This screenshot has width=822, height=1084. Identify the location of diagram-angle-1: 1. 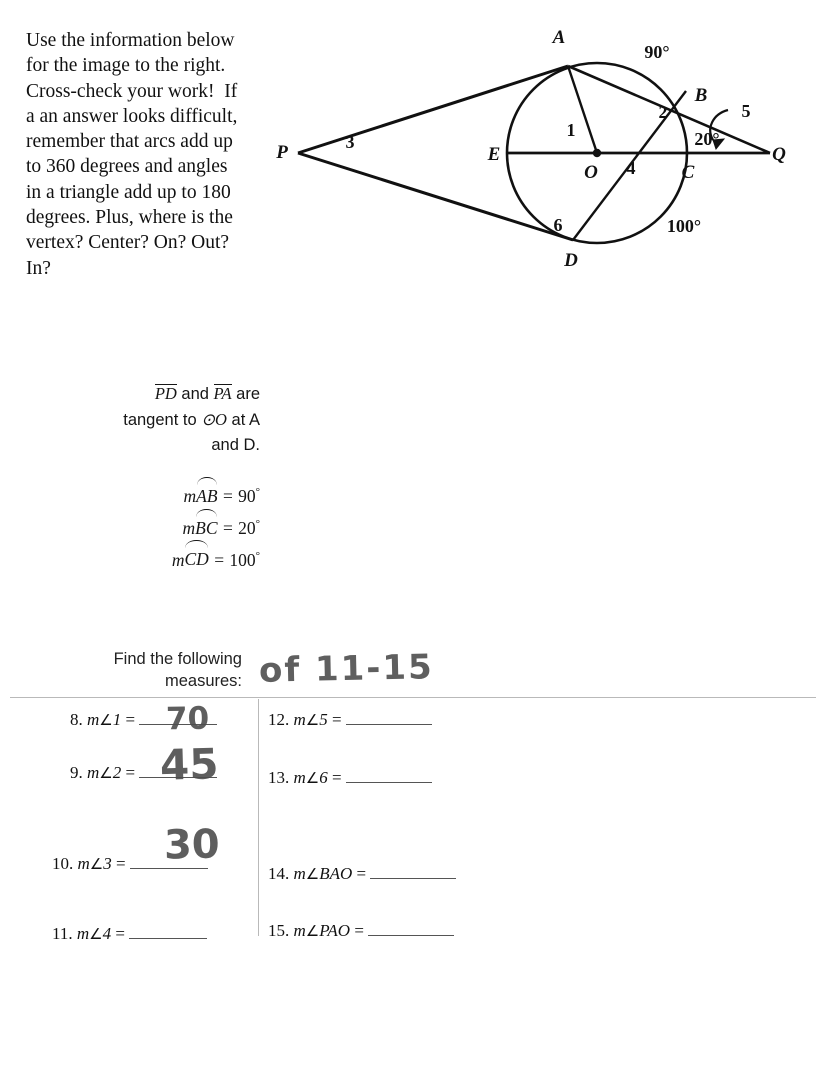
(571, 130).